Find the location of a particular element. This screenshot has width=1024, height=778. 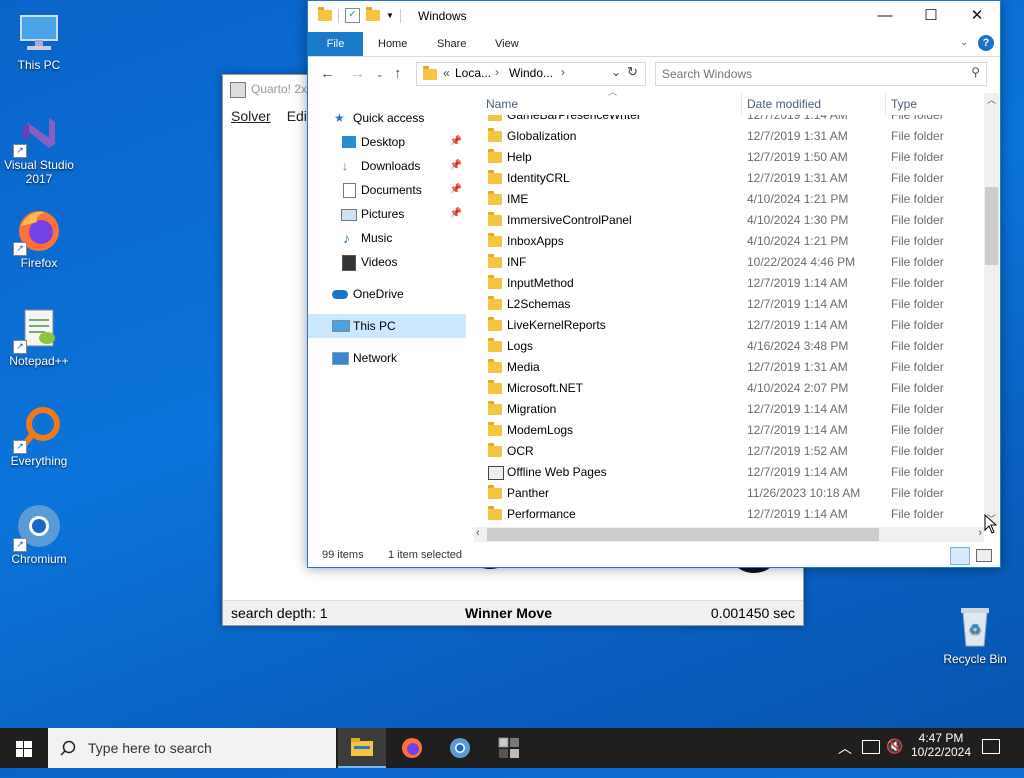

column-type: Type is located at coordinates (904, 104).